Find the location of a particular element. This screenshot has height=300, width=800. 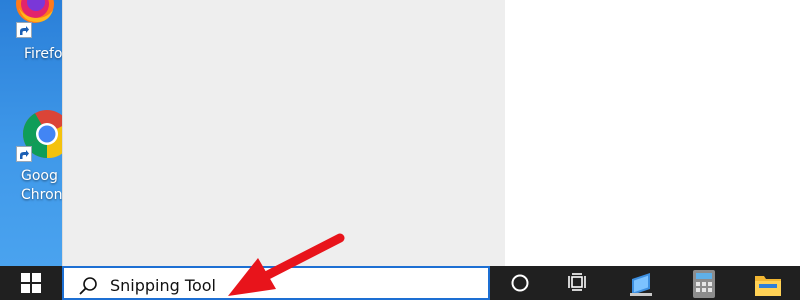

desktop-icon-label: Goog Chron is located at coordinates (41, 185).